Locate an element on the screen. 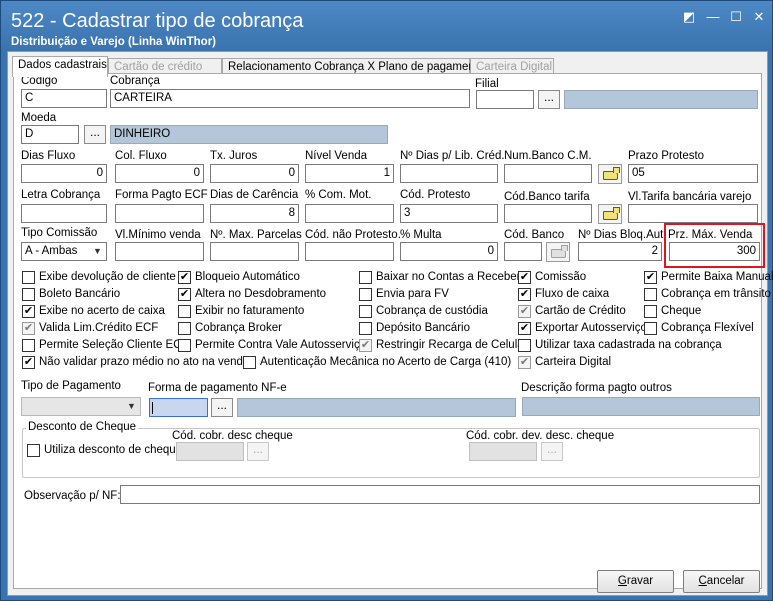  nr-dias-bloq-input: 2 is located at coordinates (620, 251).